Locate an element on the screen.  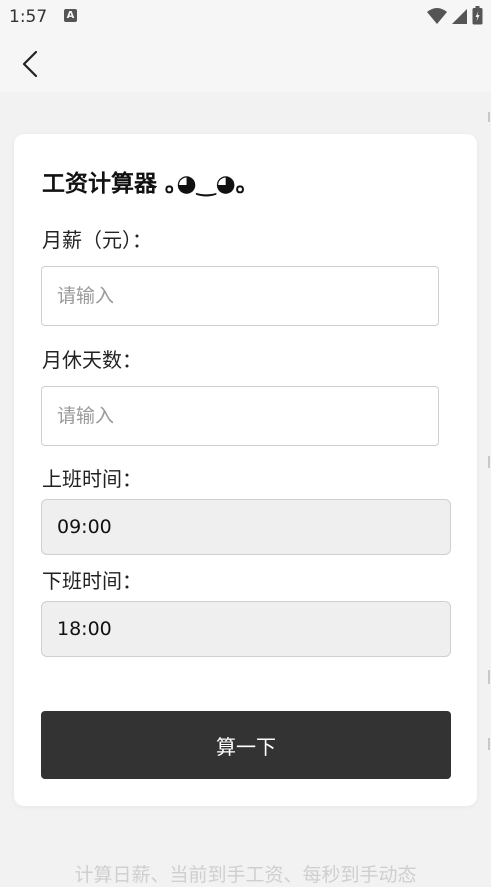
monthly-rest-days-label: 月休天数： is located at coordinates (92, 360).